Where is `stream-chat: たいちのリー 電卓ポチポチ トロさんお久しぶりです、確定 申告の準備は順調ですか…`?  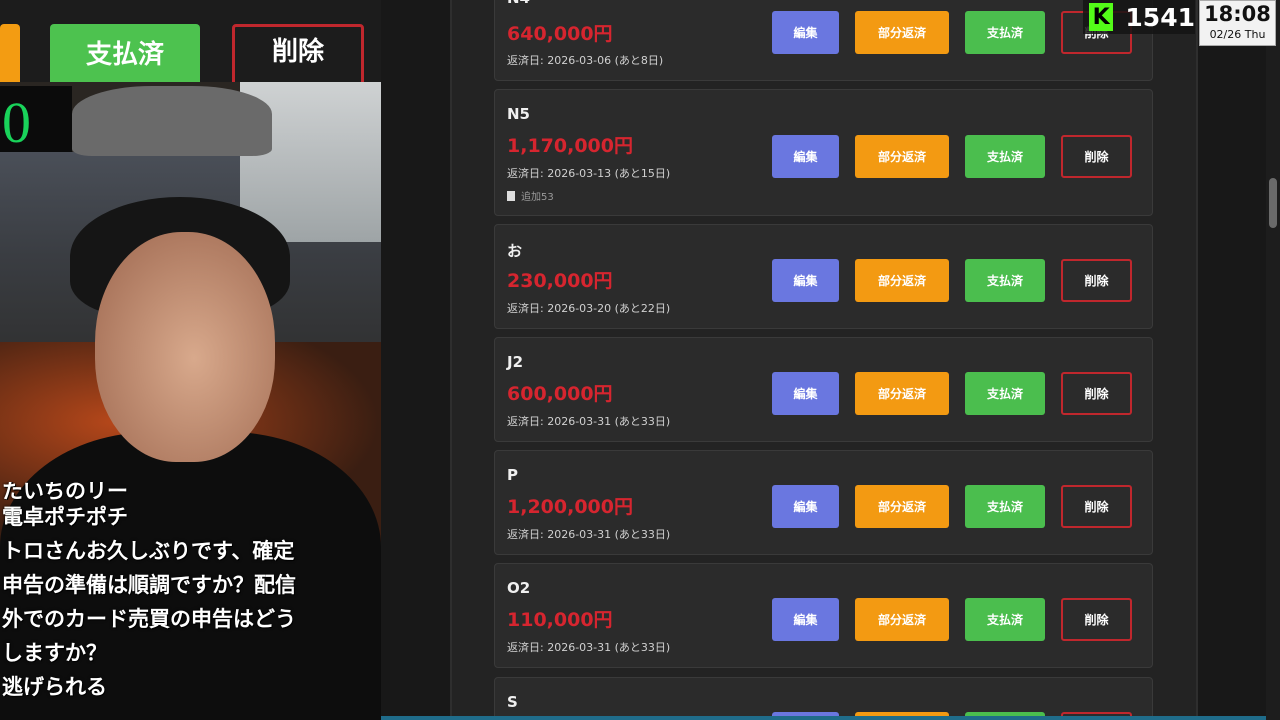
stream-chat: たいちのリー 電卓ポチポチ トロさんお久しぶりです、確定 申告の準備は順調ですか… is located at coordinates (191, 593).